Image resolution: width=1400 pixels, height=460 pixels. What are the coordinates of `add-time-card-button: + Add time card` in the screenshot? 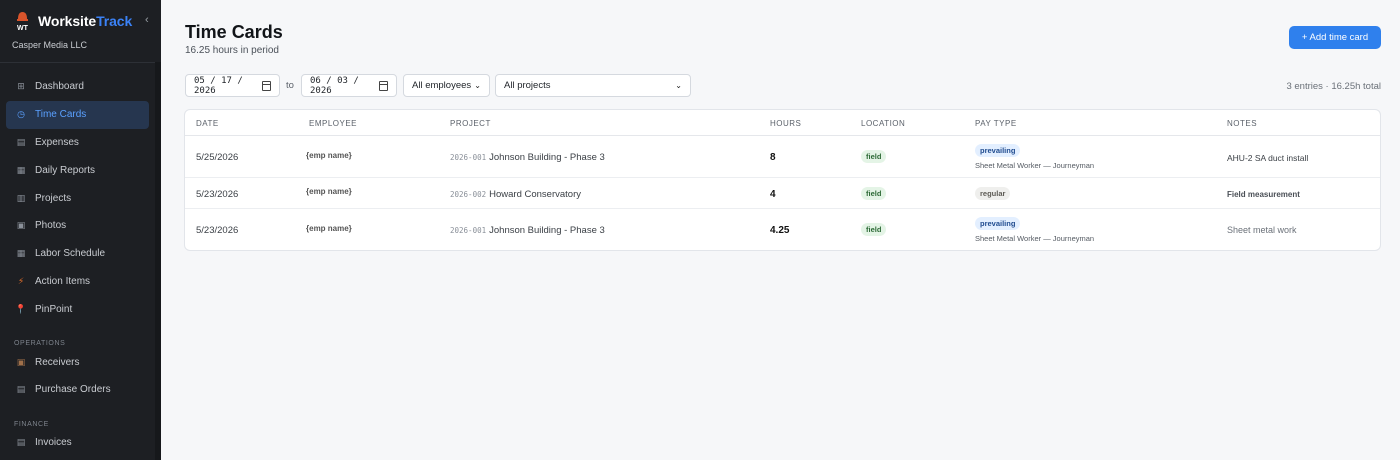 It's located at (1335, 37).